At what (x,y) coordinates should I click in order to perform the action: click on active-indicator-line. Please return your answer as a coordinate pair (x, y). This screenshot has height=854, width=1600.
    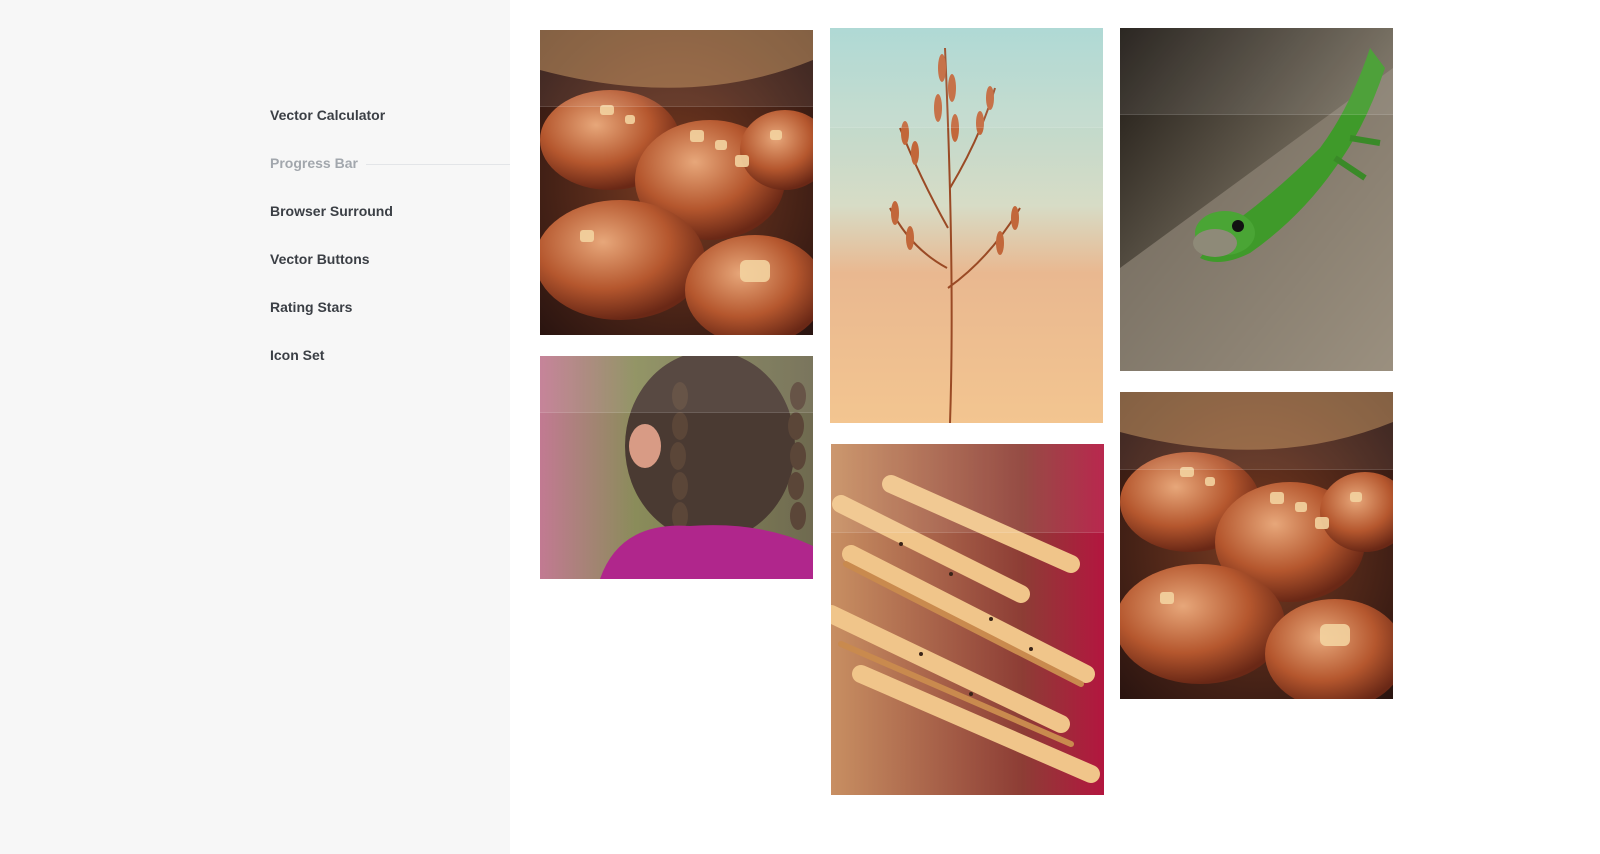
    Looking at the image, I should click on (438, 164).